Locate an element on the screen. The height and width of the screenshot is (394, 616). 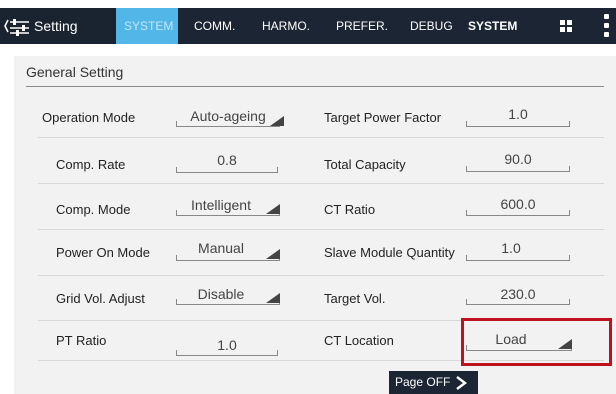
ct-location-highlight-box is located at coordinates (536, 342).